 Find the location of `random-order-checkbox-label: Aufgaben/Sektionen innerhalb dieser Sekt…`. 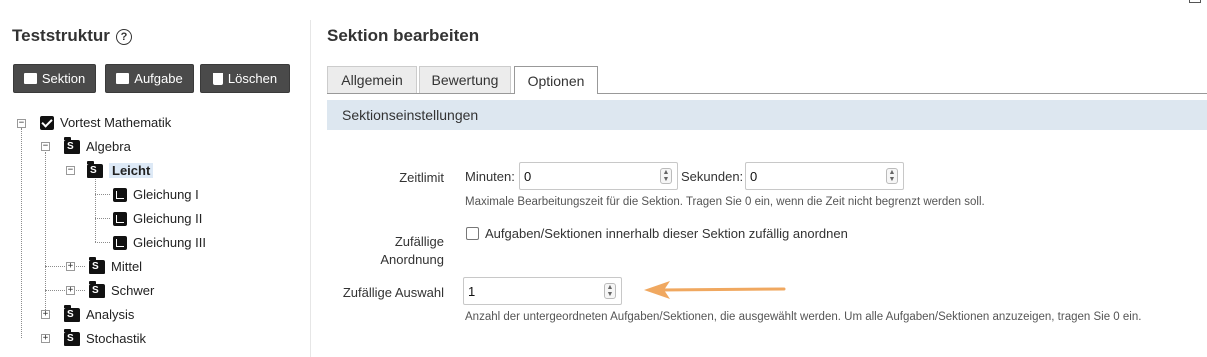

random-order-checkbox-label: Aufgaben/Sektionen innerhalb dieser Sekt… is located at coordinates (666, 233).